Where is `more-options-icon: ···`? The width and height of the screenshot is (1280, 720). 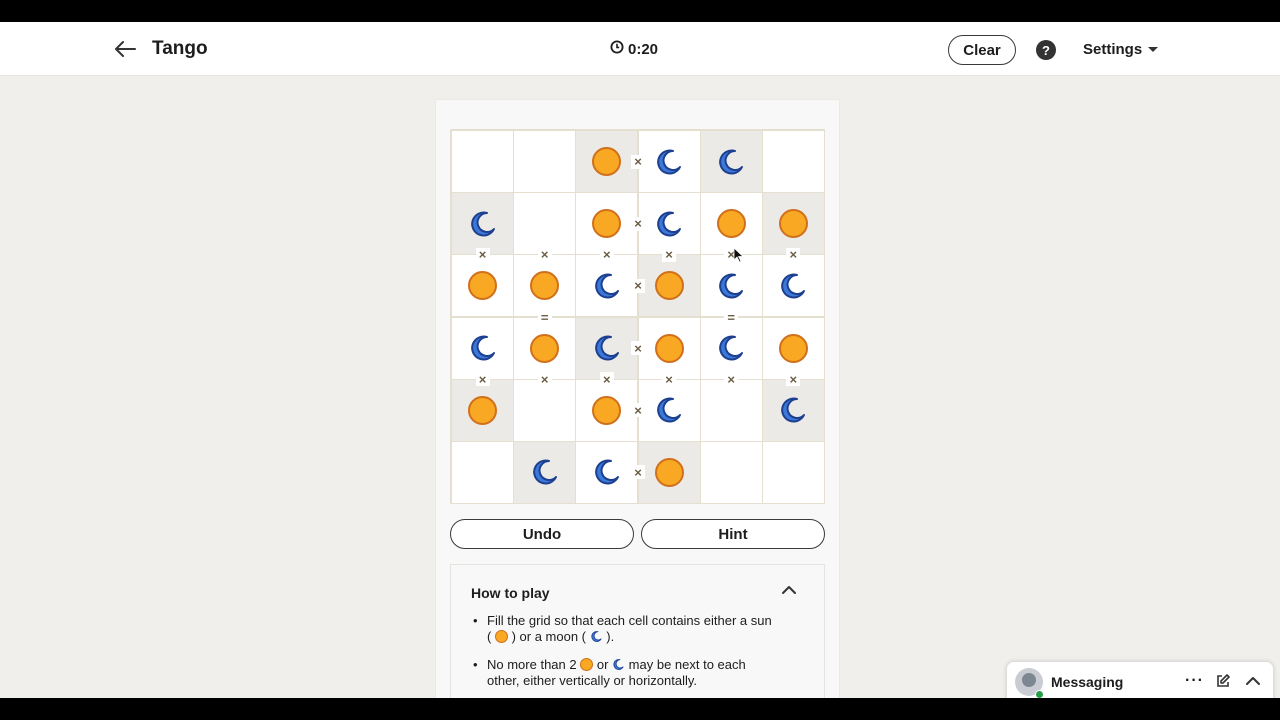
more-options-icon: ··· is located at coordinates (1194, 681).